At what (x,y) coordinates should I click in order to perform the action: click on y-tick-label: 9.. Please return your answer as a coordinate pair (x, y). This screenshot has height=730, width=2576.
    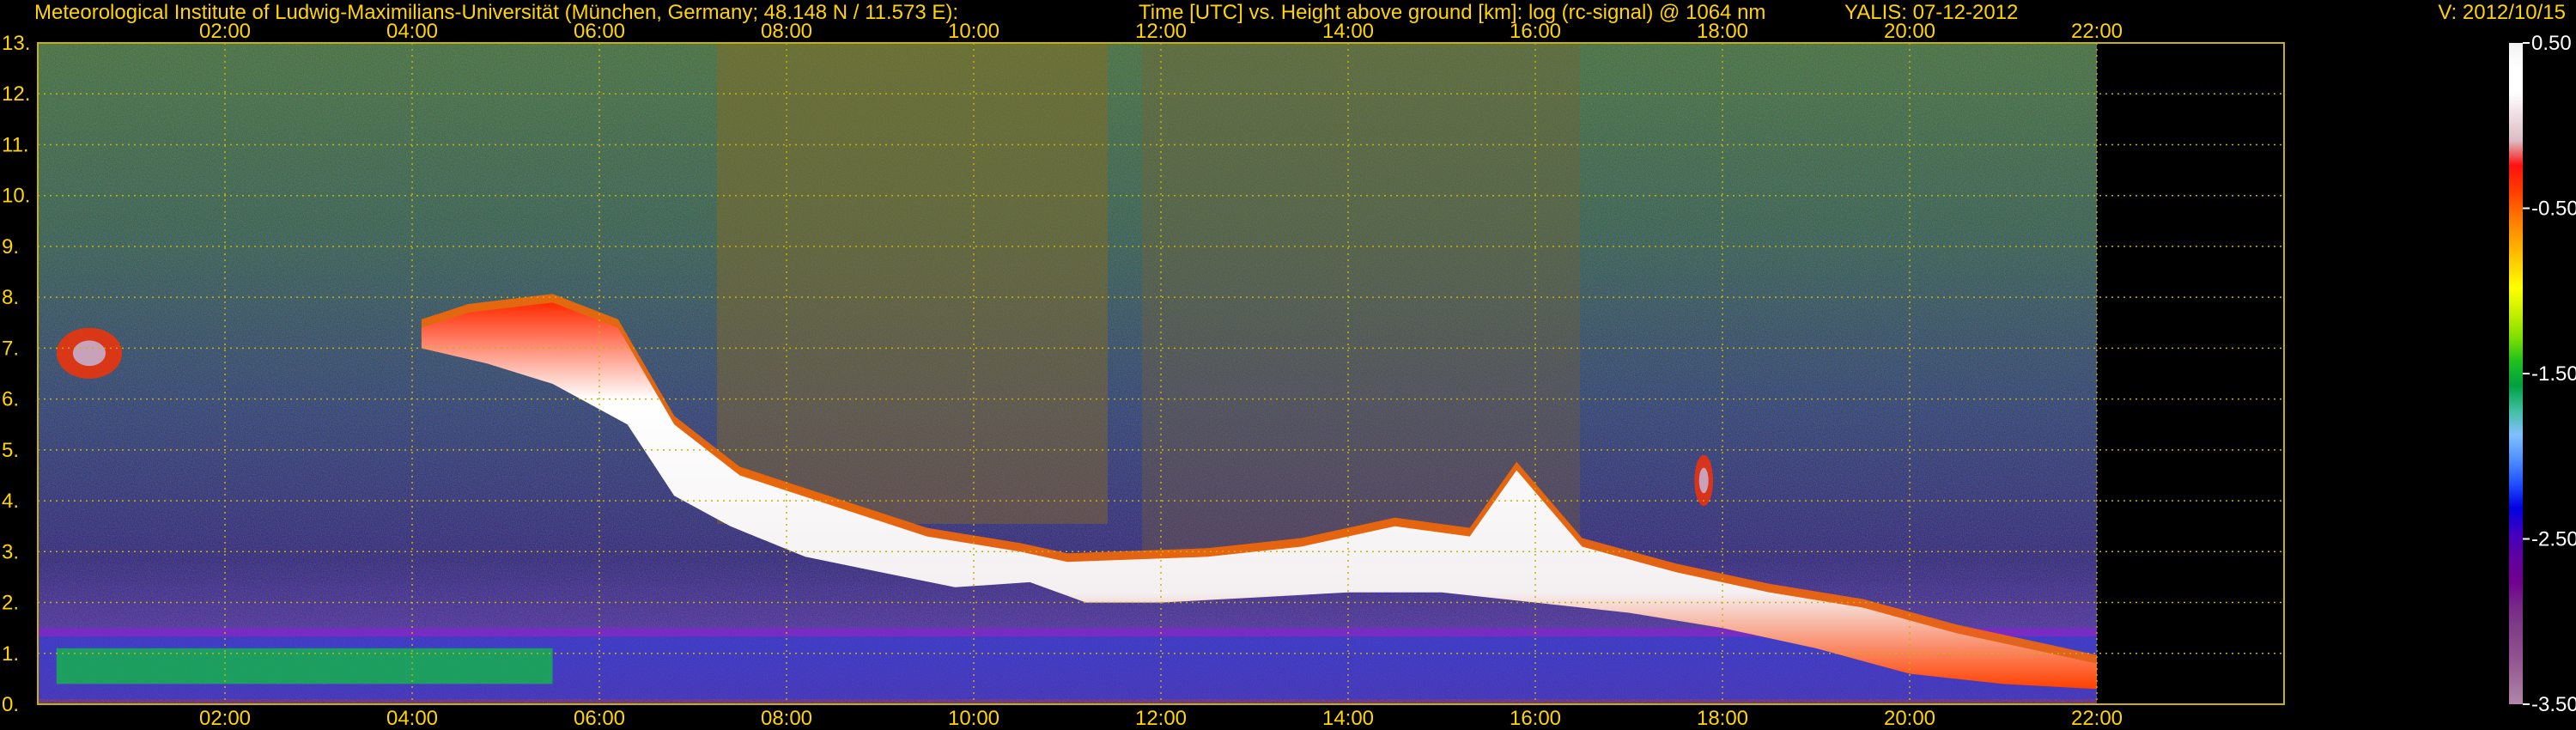
    Looking at the image, I should click on (11, 247).